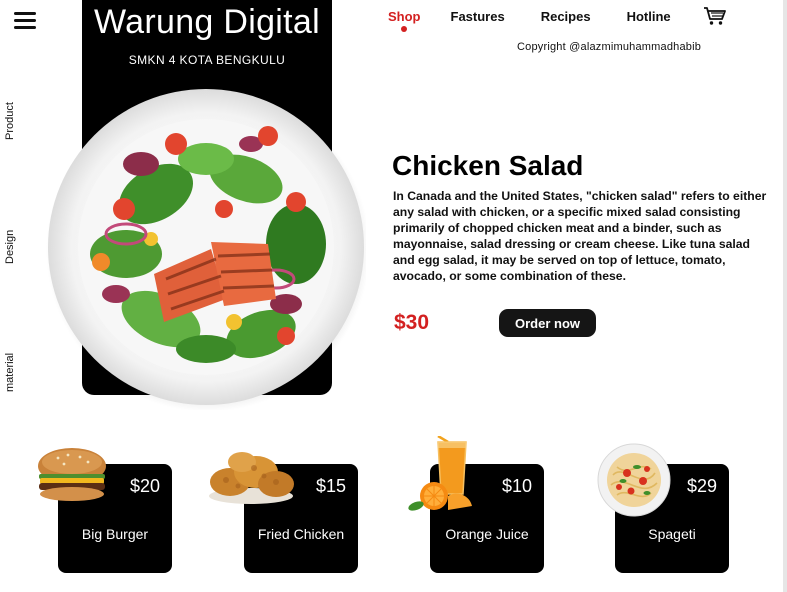 The image size is (787, 592). What do you see at coordinates (10, 121) in the screenshot?
I see `sidebar-item-product: Product` at bounding box center [10, 121].